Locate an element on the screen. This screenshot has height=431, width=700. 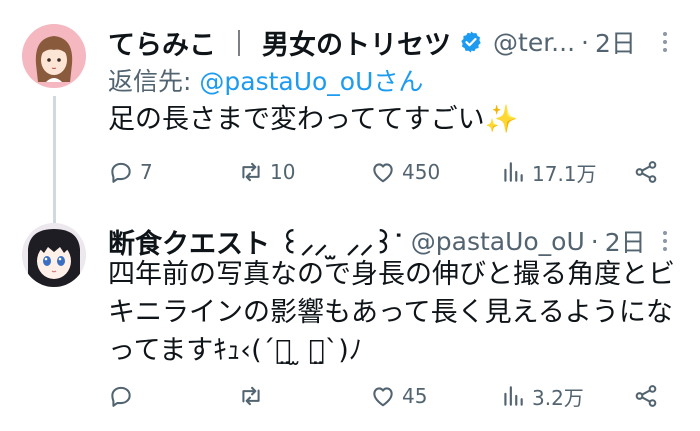
display-name: 断食クエスト ꒰⸝⸝ ̫ ⸝⸝꒱ᐝ is located at coordinates (255, 241).